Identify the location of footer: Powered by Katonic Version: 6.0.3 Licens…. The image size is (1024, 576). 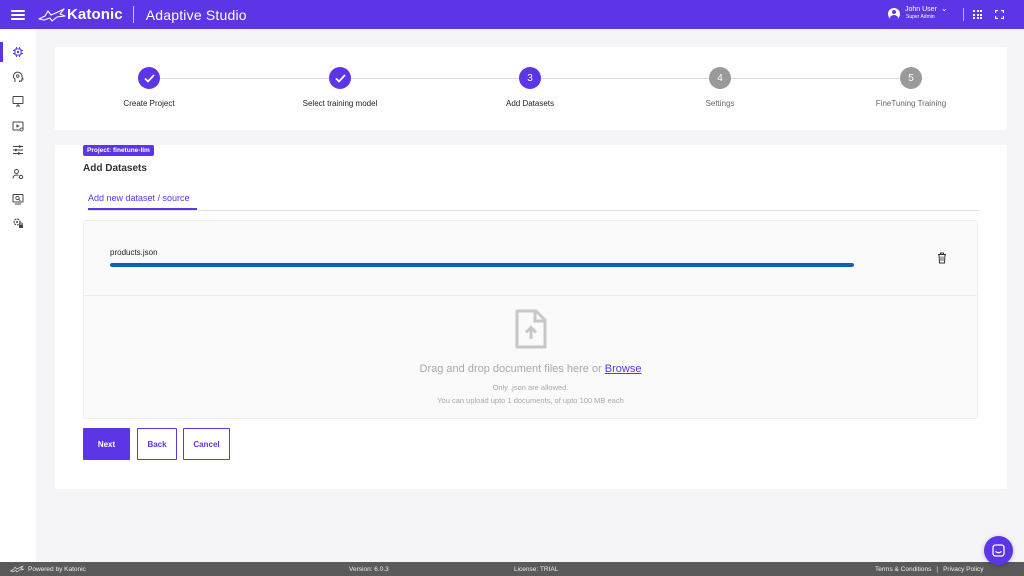
(512, 569).